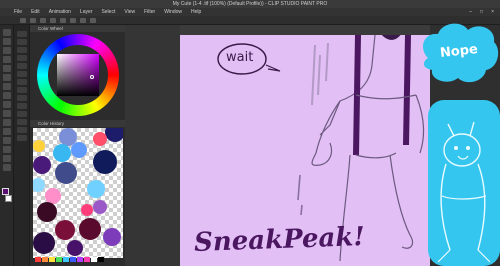 The image size is (500, 266). I want to click on menu-help: Help, so click(196, 12).